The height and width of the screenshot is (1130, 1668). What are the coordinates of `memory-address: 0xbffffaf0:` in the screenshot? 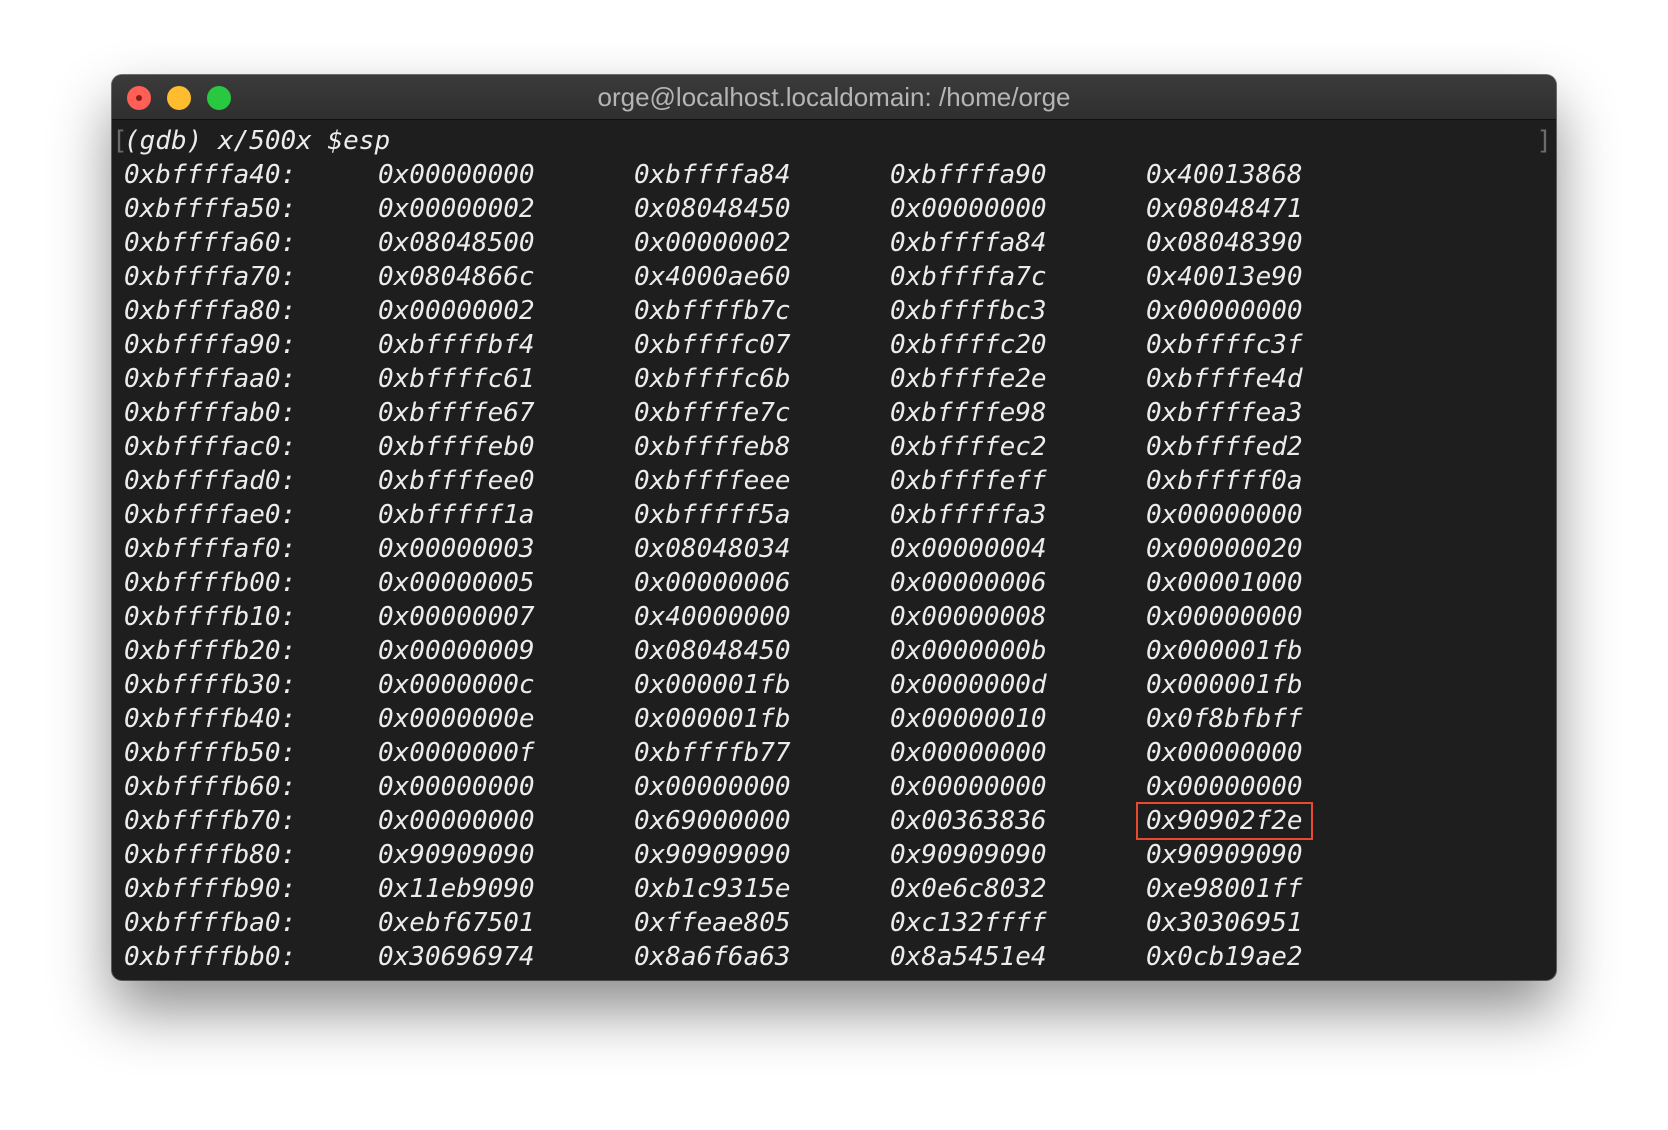 It's located at (210, 549).